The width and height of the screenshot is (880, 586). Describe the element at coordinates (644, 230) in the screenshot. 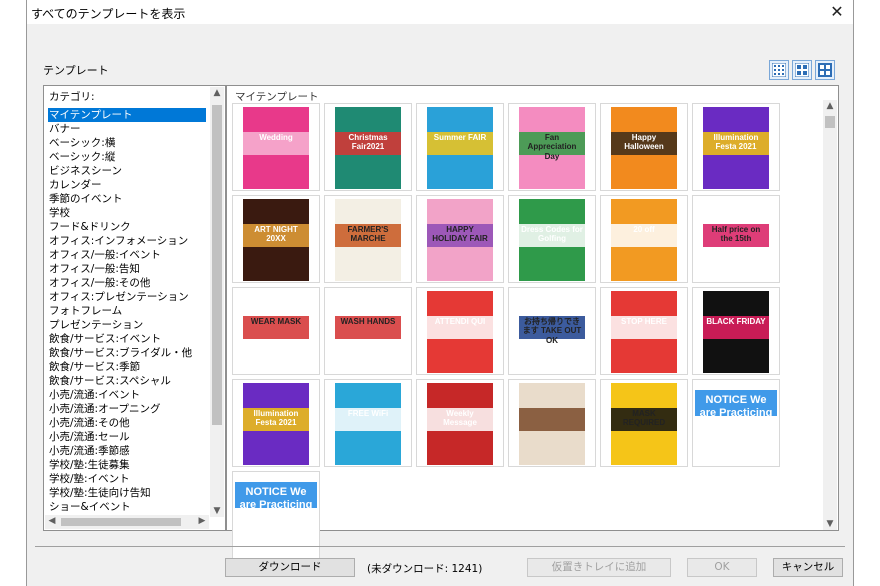

I see `preview-text: 20 off` at that location.